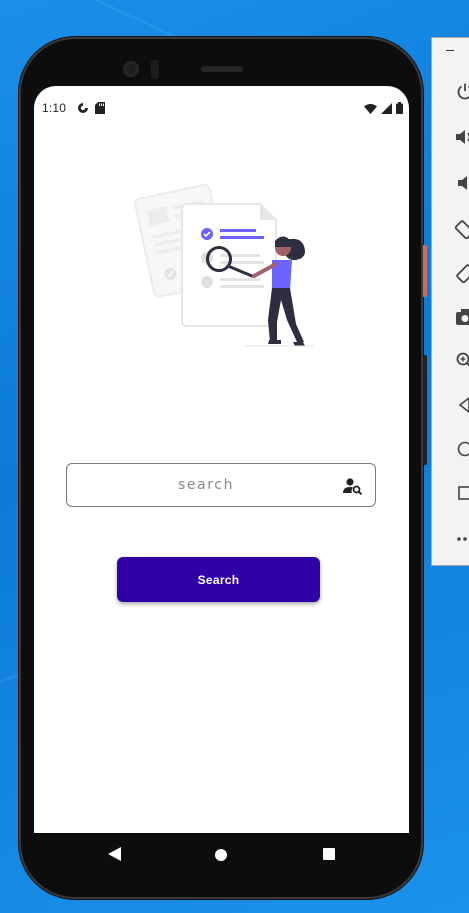 The image size is (469, 913). Describe the element at coordinates (218, 579) in the screenshot. I see `search-button: Search` at that location.